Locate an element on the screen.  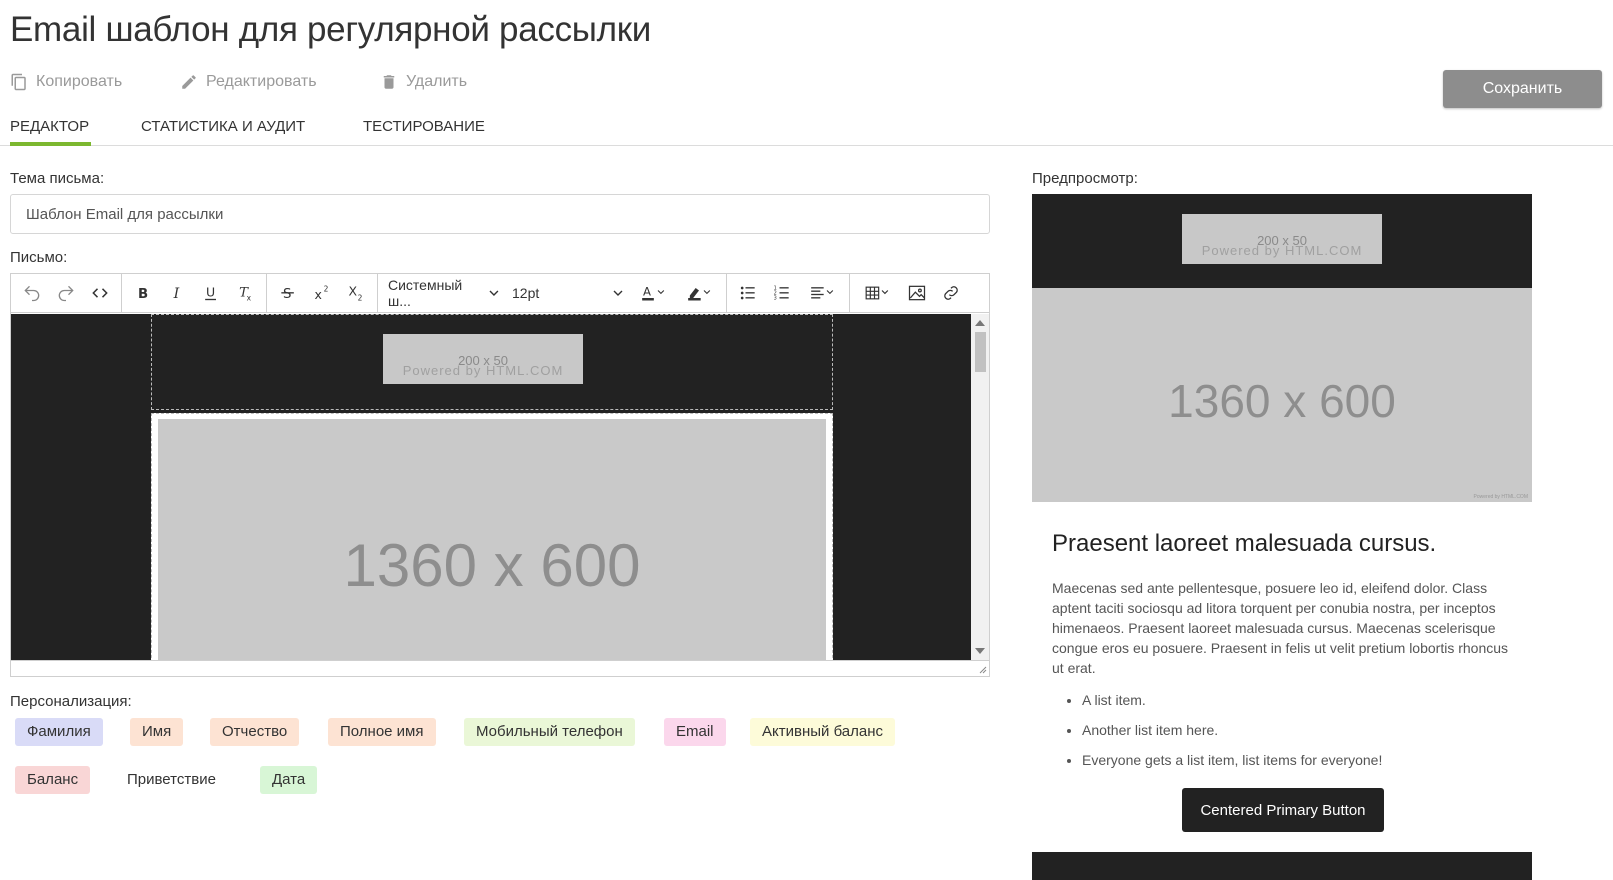
font-group: Системный ш... 12pt A is located at coordinates (552, 293).